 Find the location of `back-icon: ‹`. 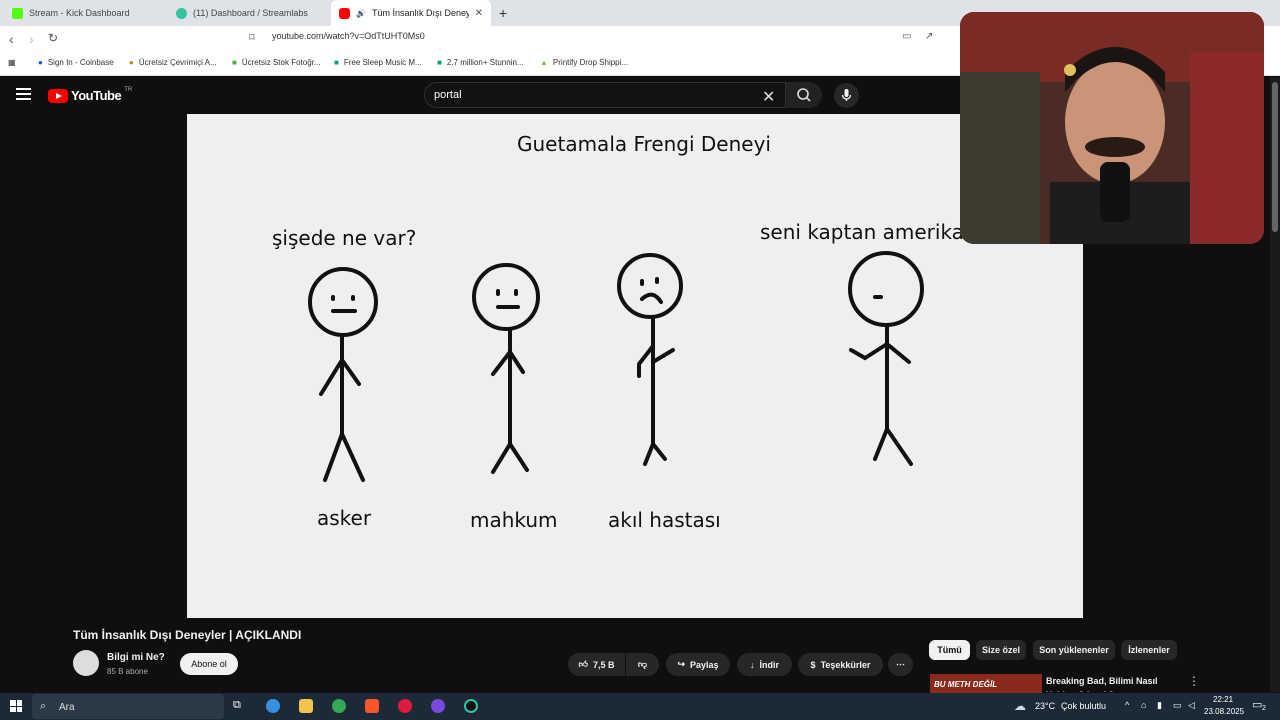

back-icon: ‹ is located at coordinates (11, 39).